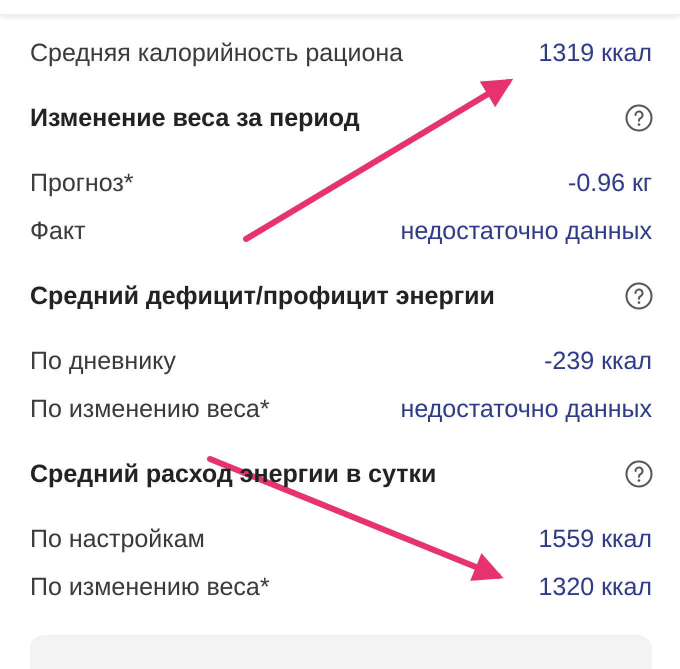 The height and width of the screenshot is (669, 680). What do you see at coordinates (217, 53) in the screenshot?
I see `row-label: Средняя калорийность рациона` at bounding box center [217, 53].